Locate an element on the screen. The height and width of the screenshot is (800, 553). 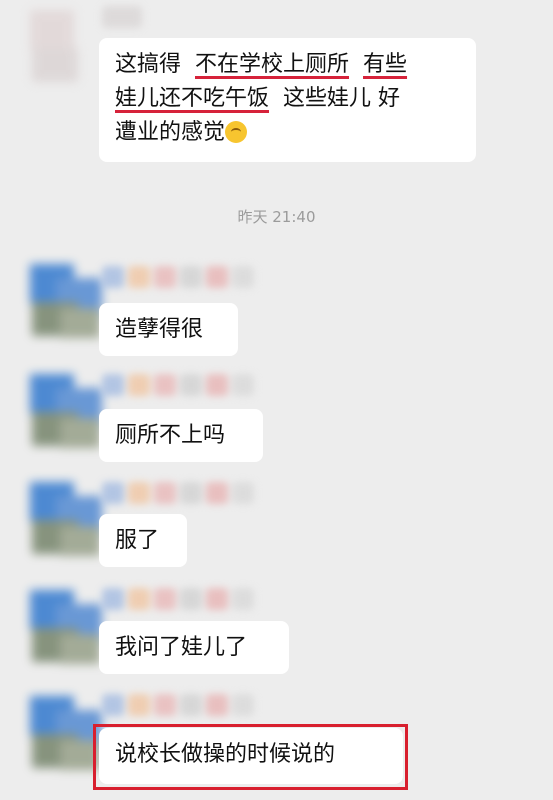
message-bubble: 厕所不上吗 is located at coordinates (181, 435).